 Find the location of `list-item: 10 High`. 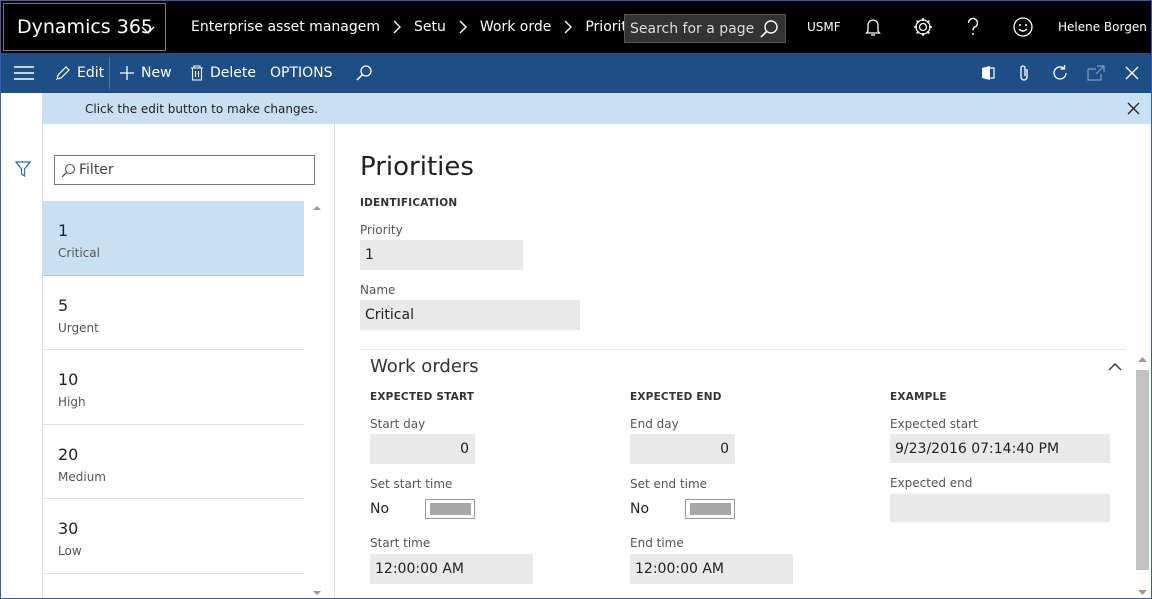

list-item: 10 High is located at coordinates (173, 387).